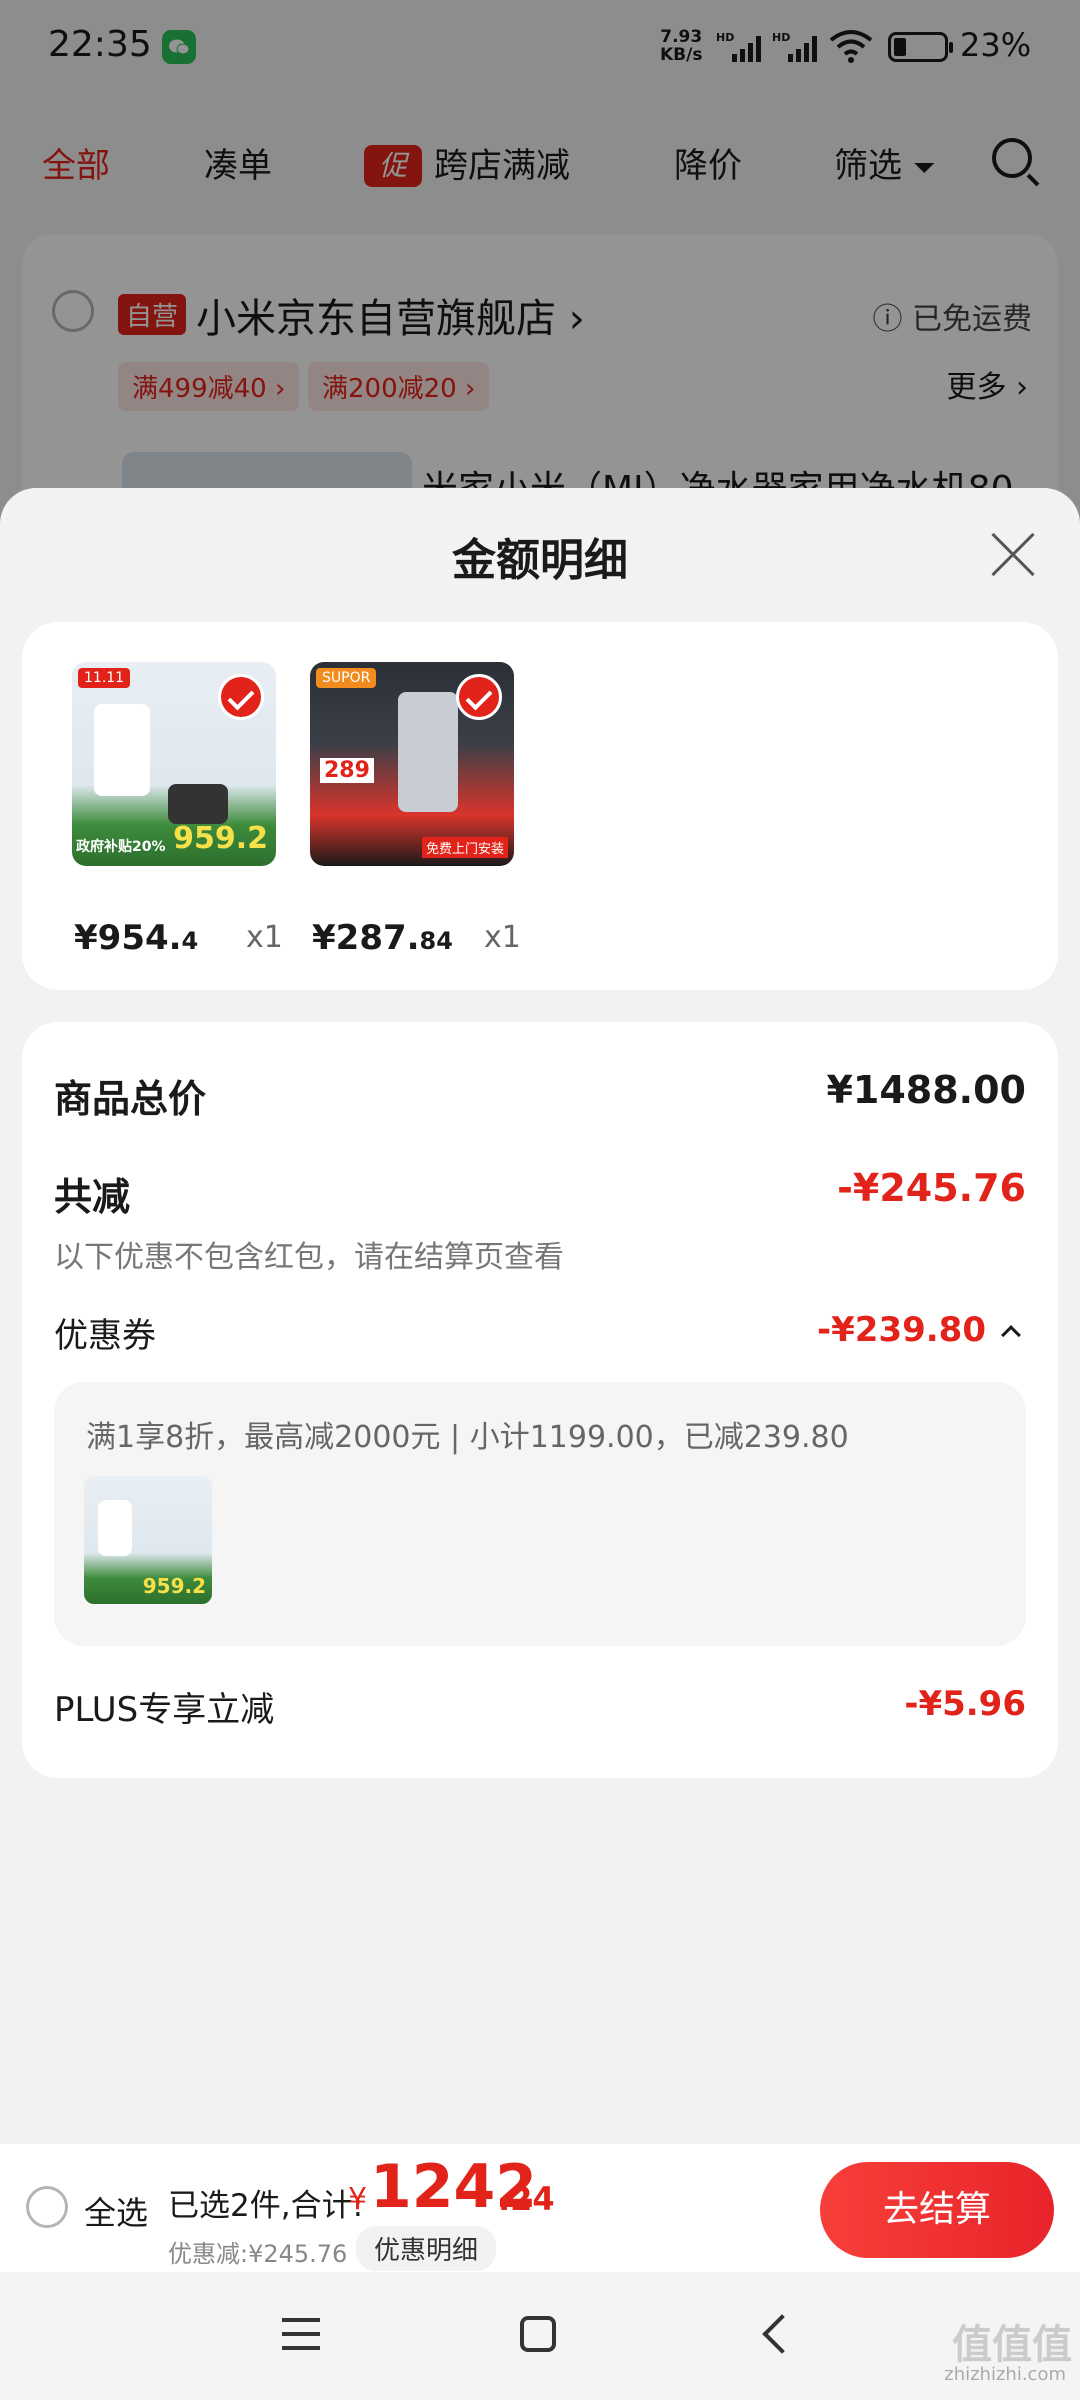  I want to click on total-reduced-label: 共减, so click(92, 1197).